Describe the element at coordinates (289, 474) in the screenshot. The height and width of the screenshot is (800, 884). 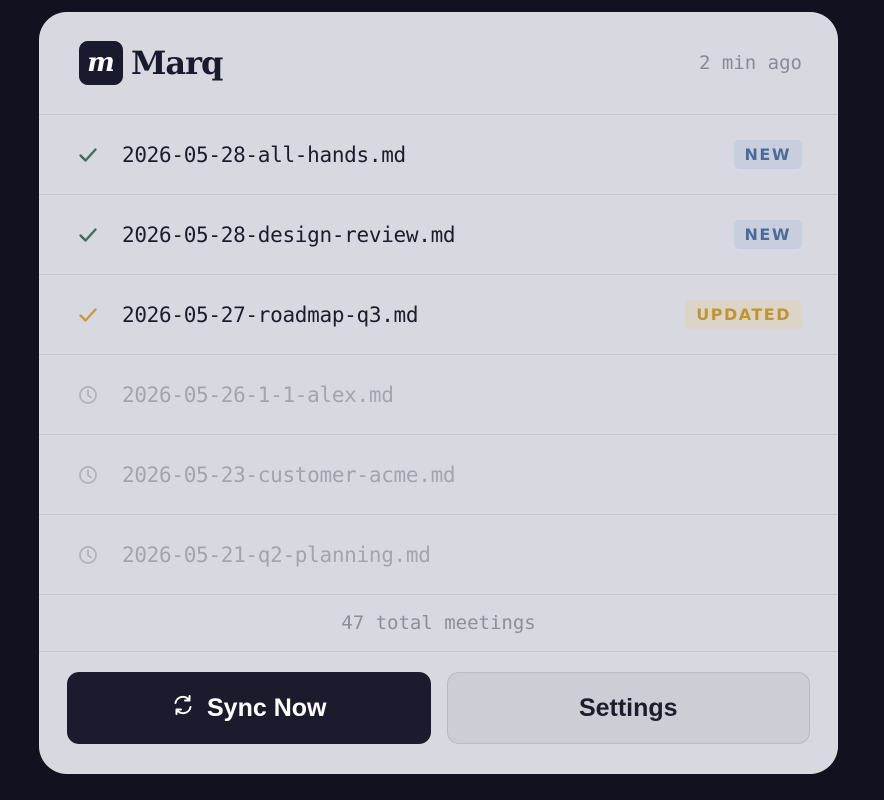
I see `file-name: 2026-05-23-customer-acme.md` at that location.